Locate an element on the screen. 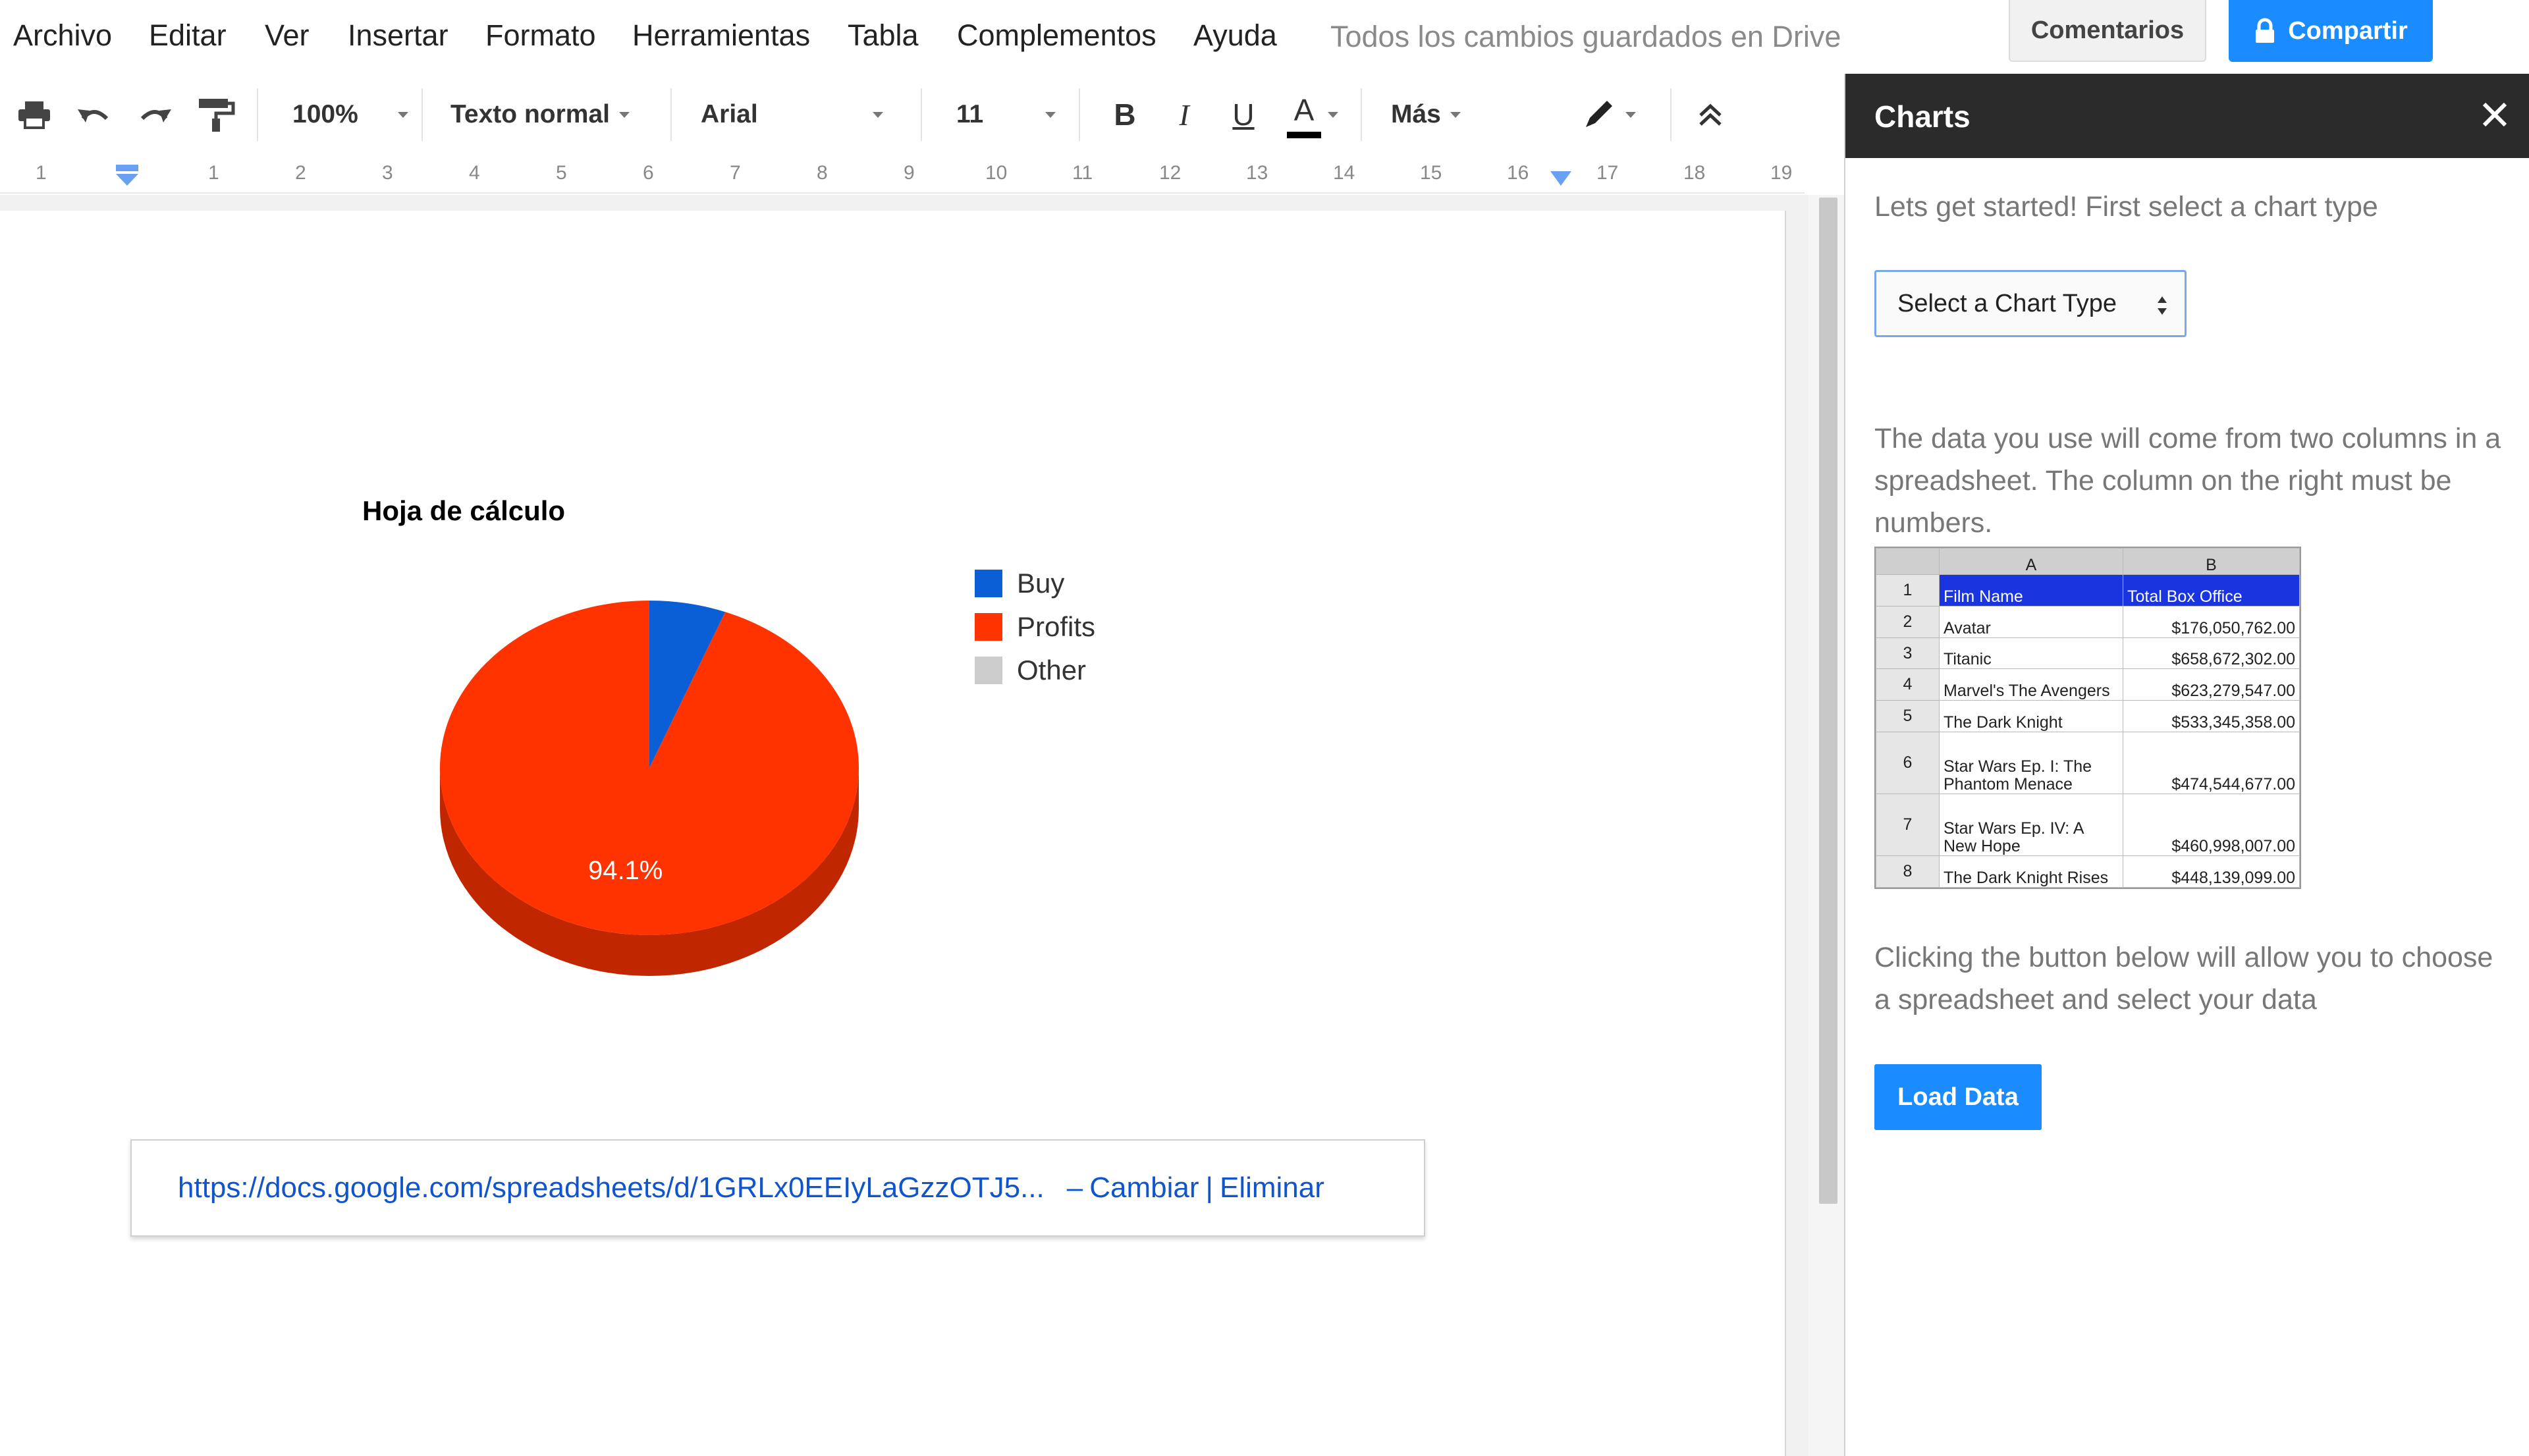 The width and height of the screenshot is (2529, 1456). menu-editar: Editar is located at coordinates (188, 35).